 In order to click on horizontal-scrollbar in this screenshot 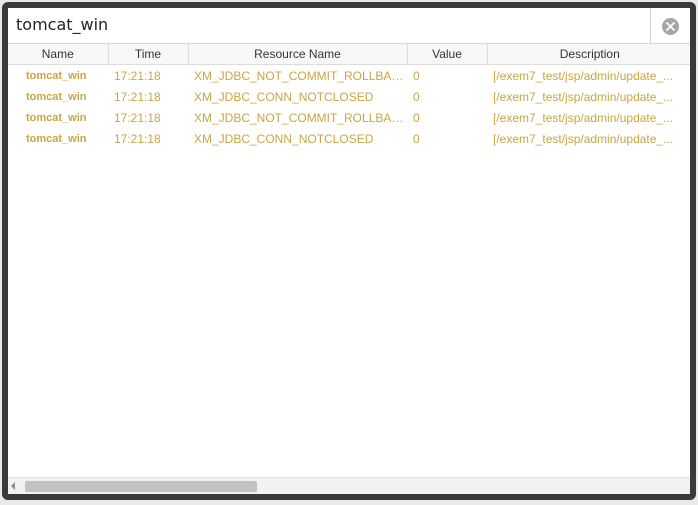, I will do `click(349, 485)`.